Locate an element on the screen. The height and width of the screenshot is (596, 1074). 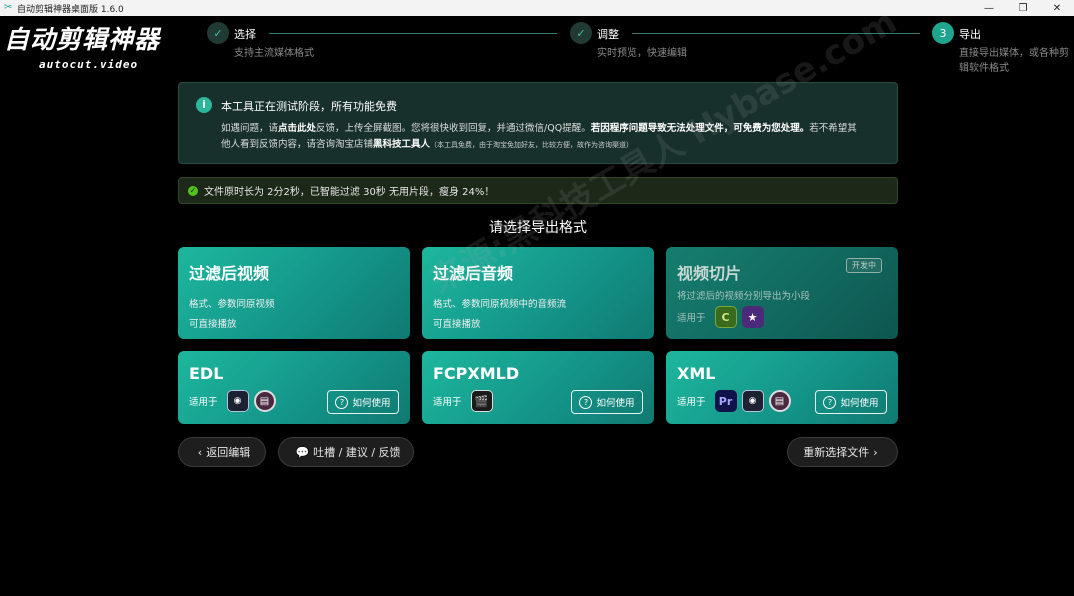
close-button: ✕ is located at coordinates (1057, 8).